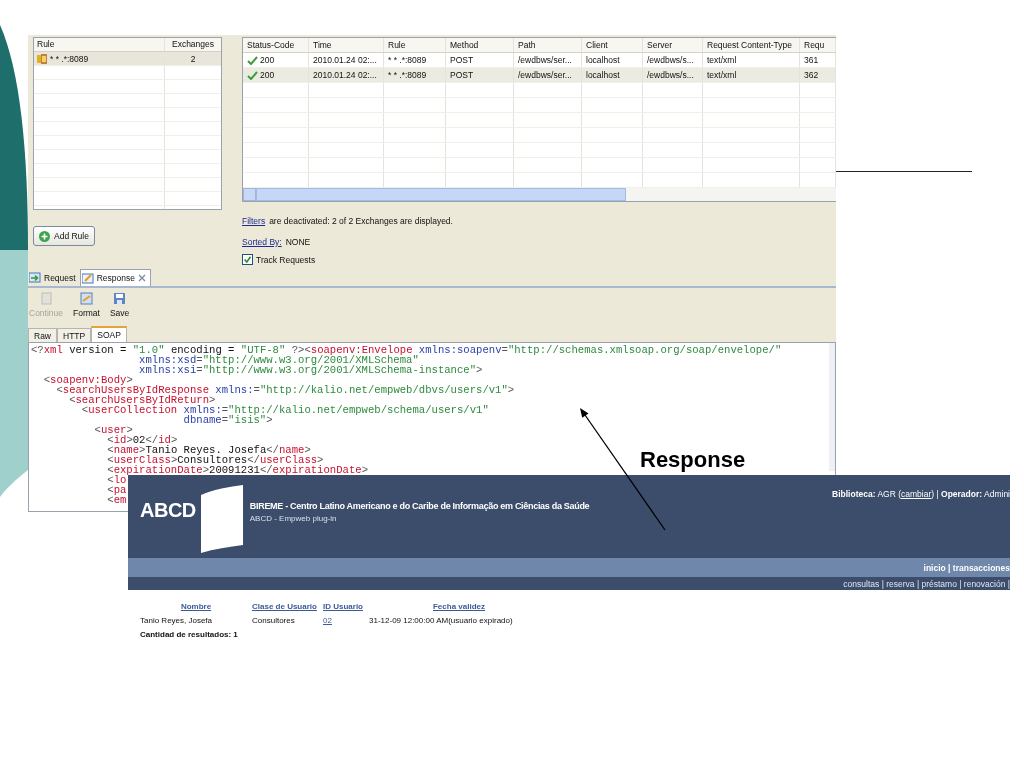 Image resolution: width=1024 pixels, height=768 pixels. I want to click on add-rule-button: Add Rule, so click(64, 236).